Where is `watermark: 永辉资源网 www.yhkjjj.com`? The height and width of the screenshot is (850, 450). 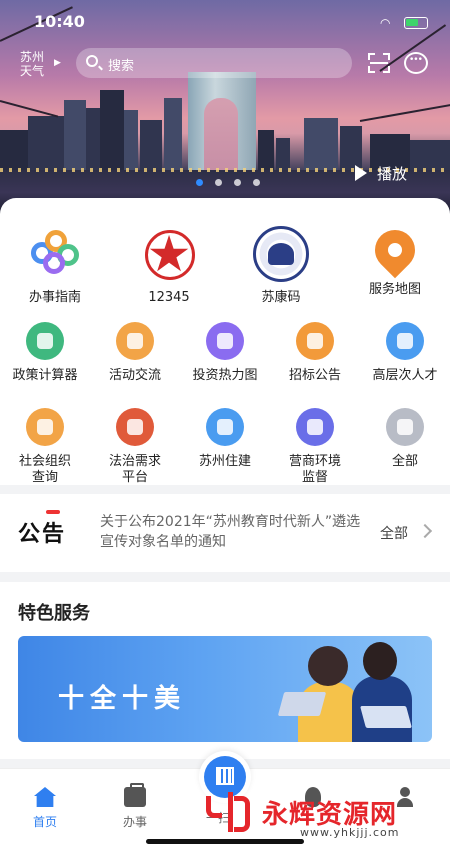 watermark: 永辉资源网 www.yhkjjj.com is located at coordinates (318, 818).